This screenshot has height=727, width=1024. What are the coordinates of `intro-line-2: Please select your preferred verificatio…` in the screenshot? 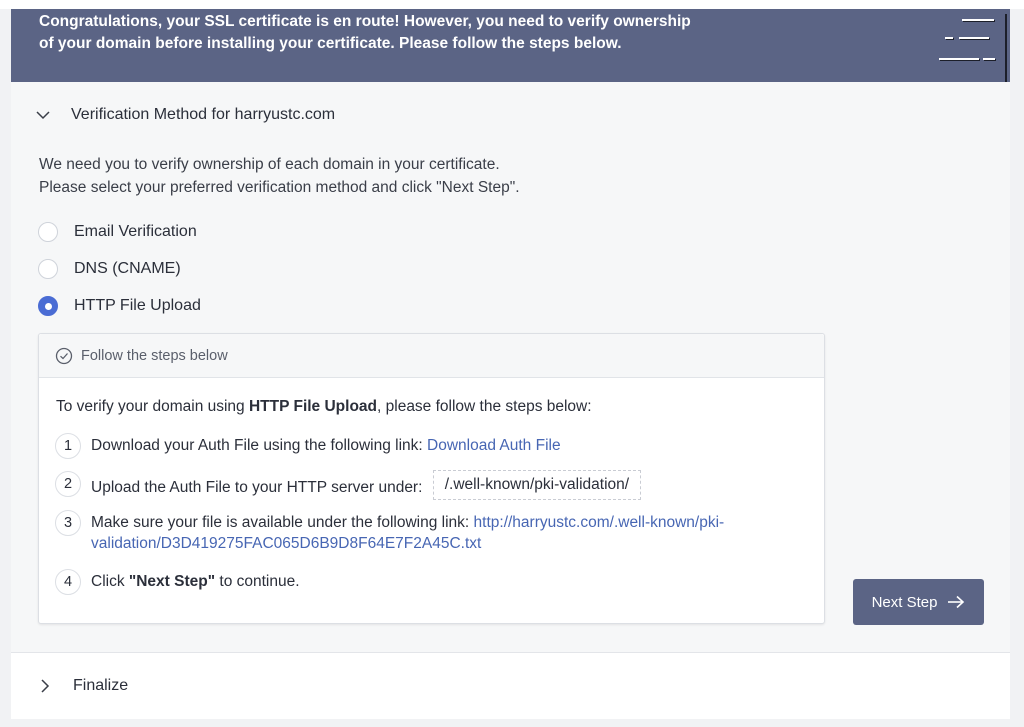 It's located at (279, 187).